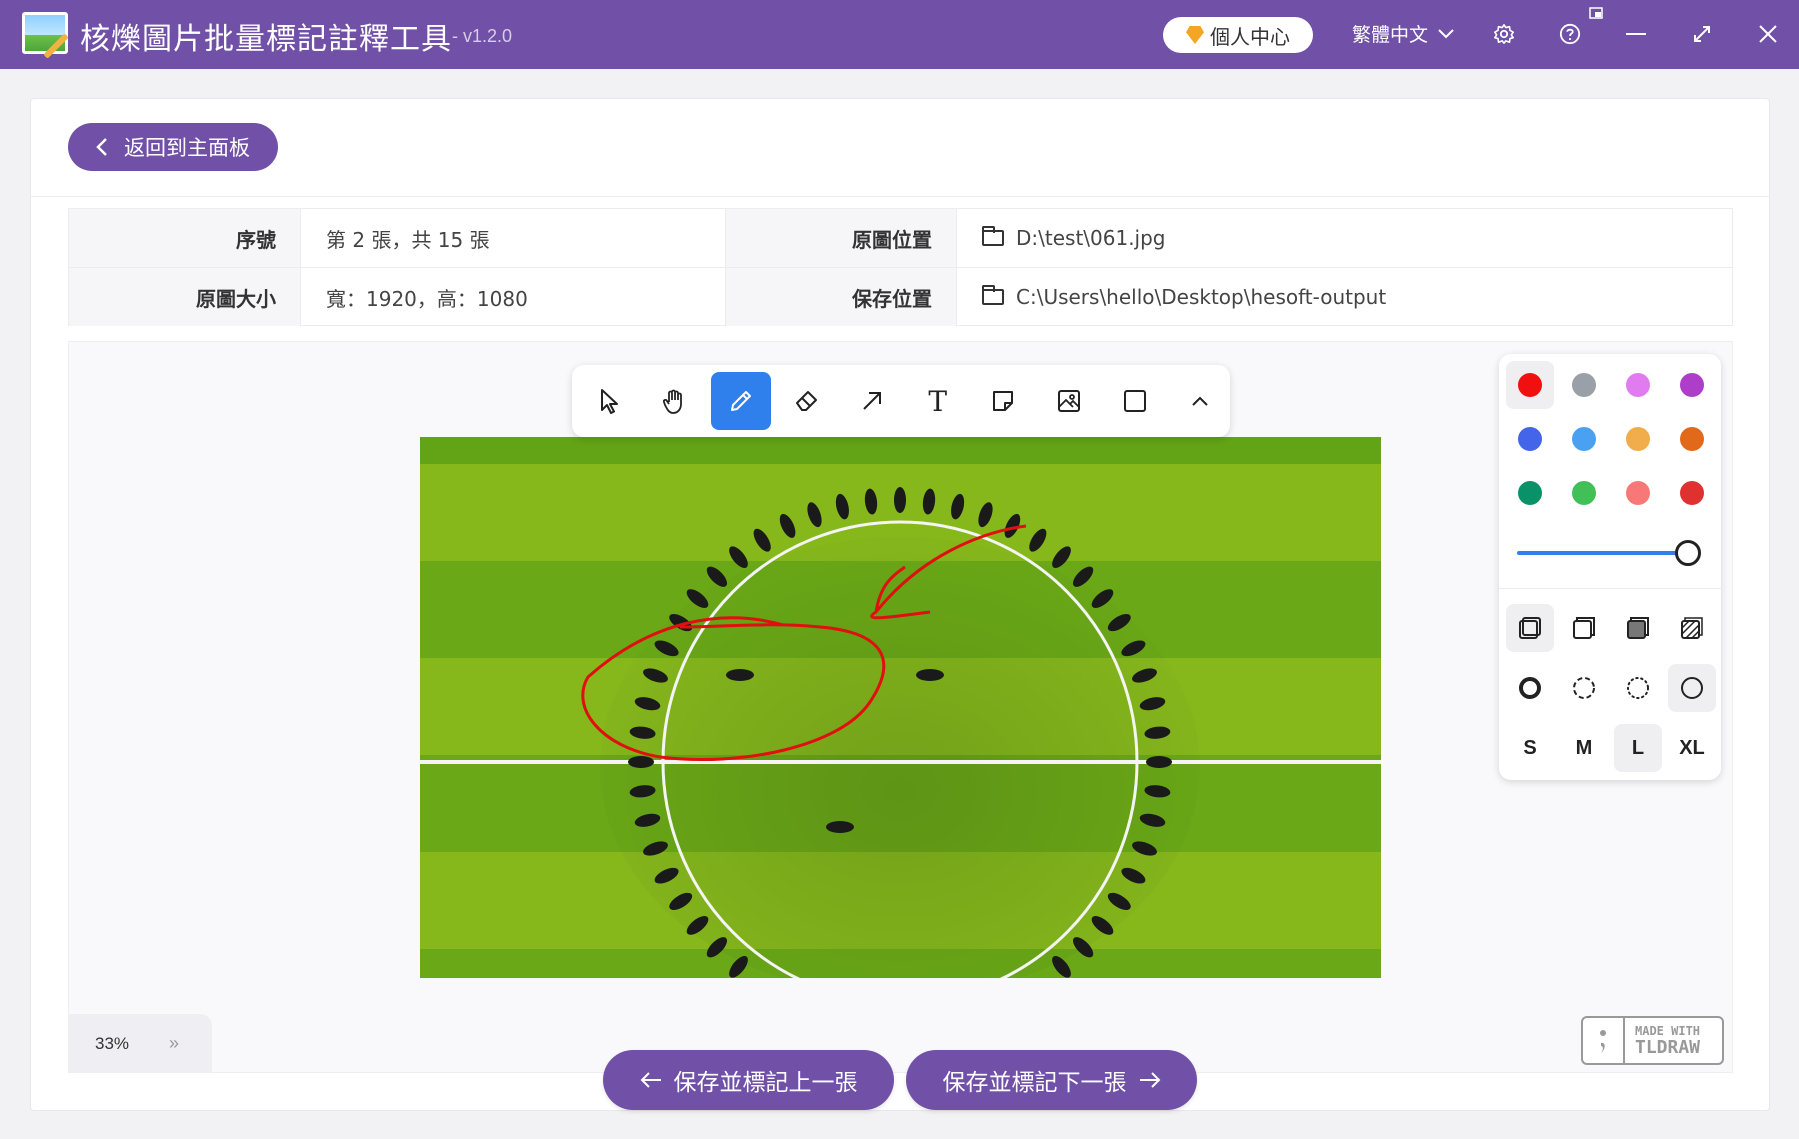 The width and height of the screenshot is (1799, 1139). I want to click on dash-draw-button, so click(1530, 688).